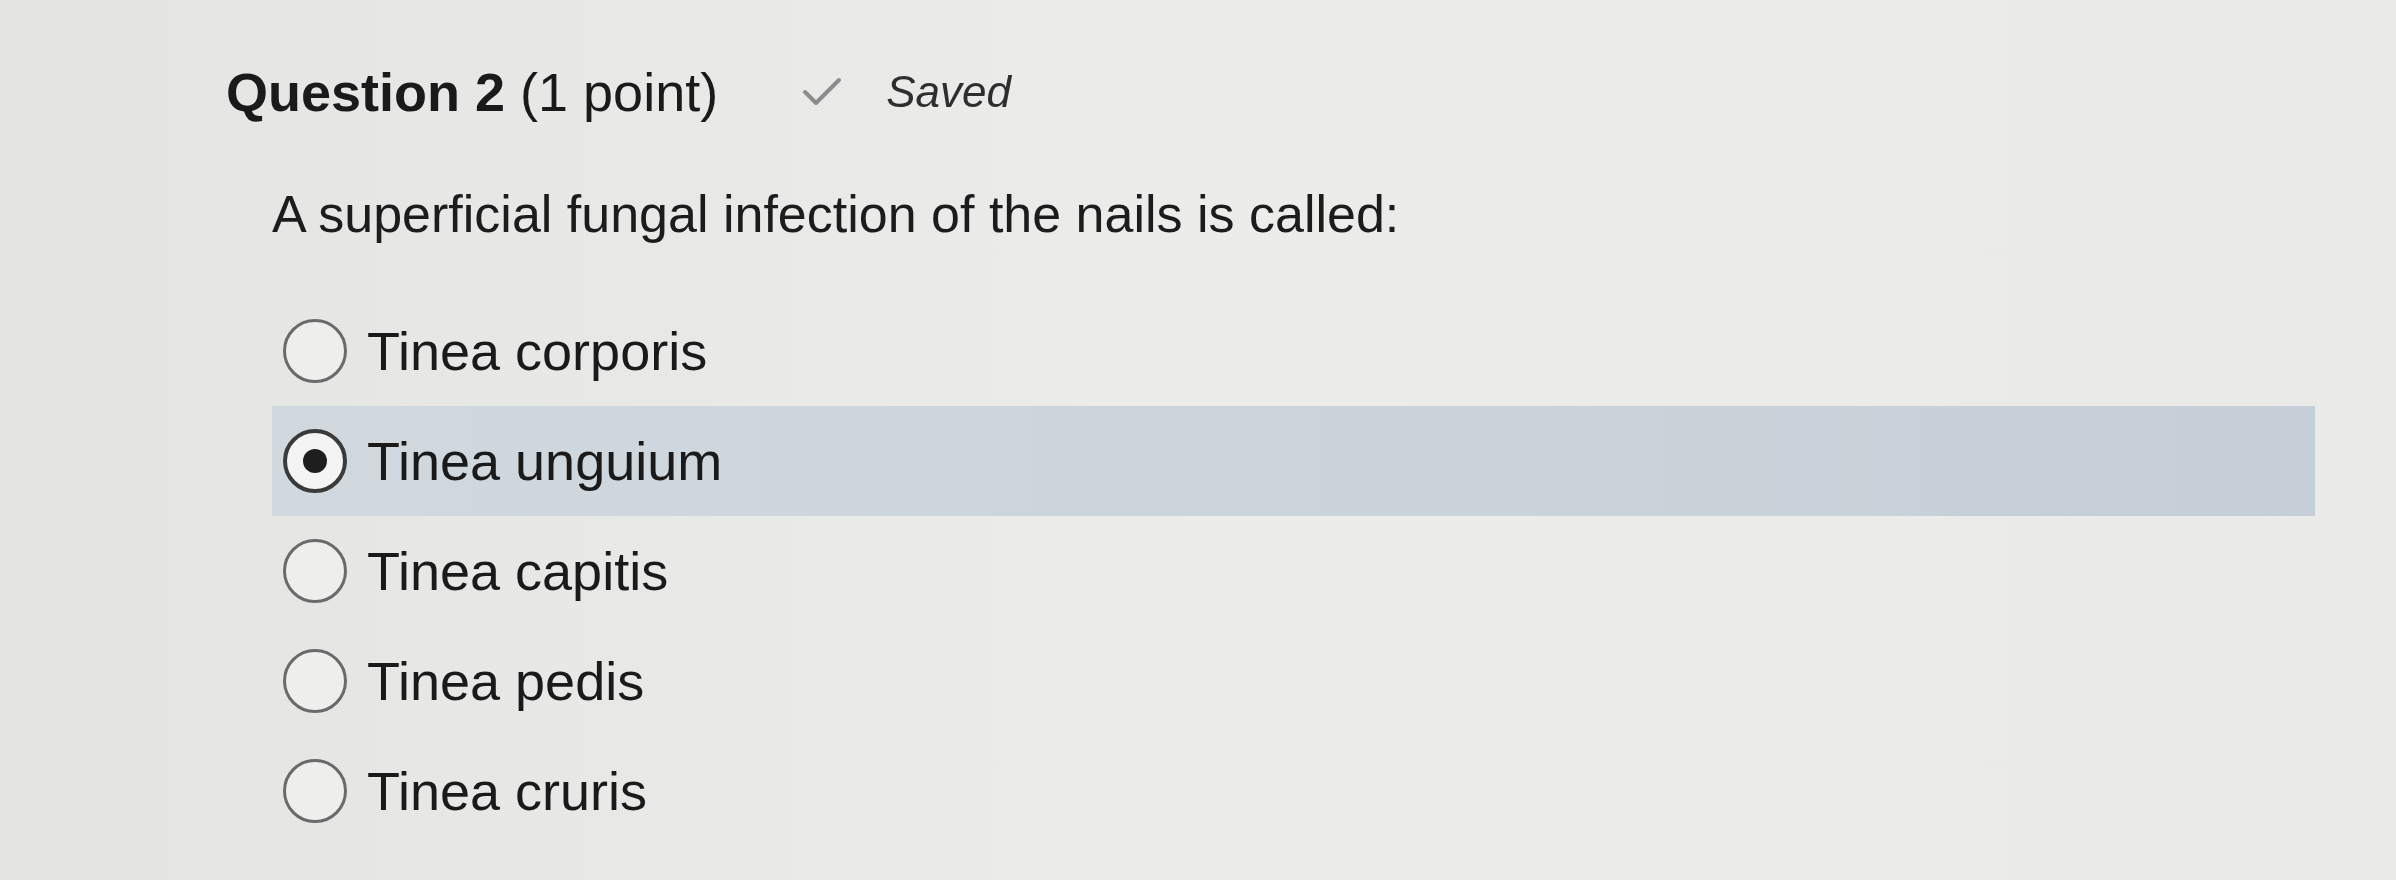  Describe the element at coordinates (537, 351) in the screenshot. I see `option-label: Tinea corporis` at that location.